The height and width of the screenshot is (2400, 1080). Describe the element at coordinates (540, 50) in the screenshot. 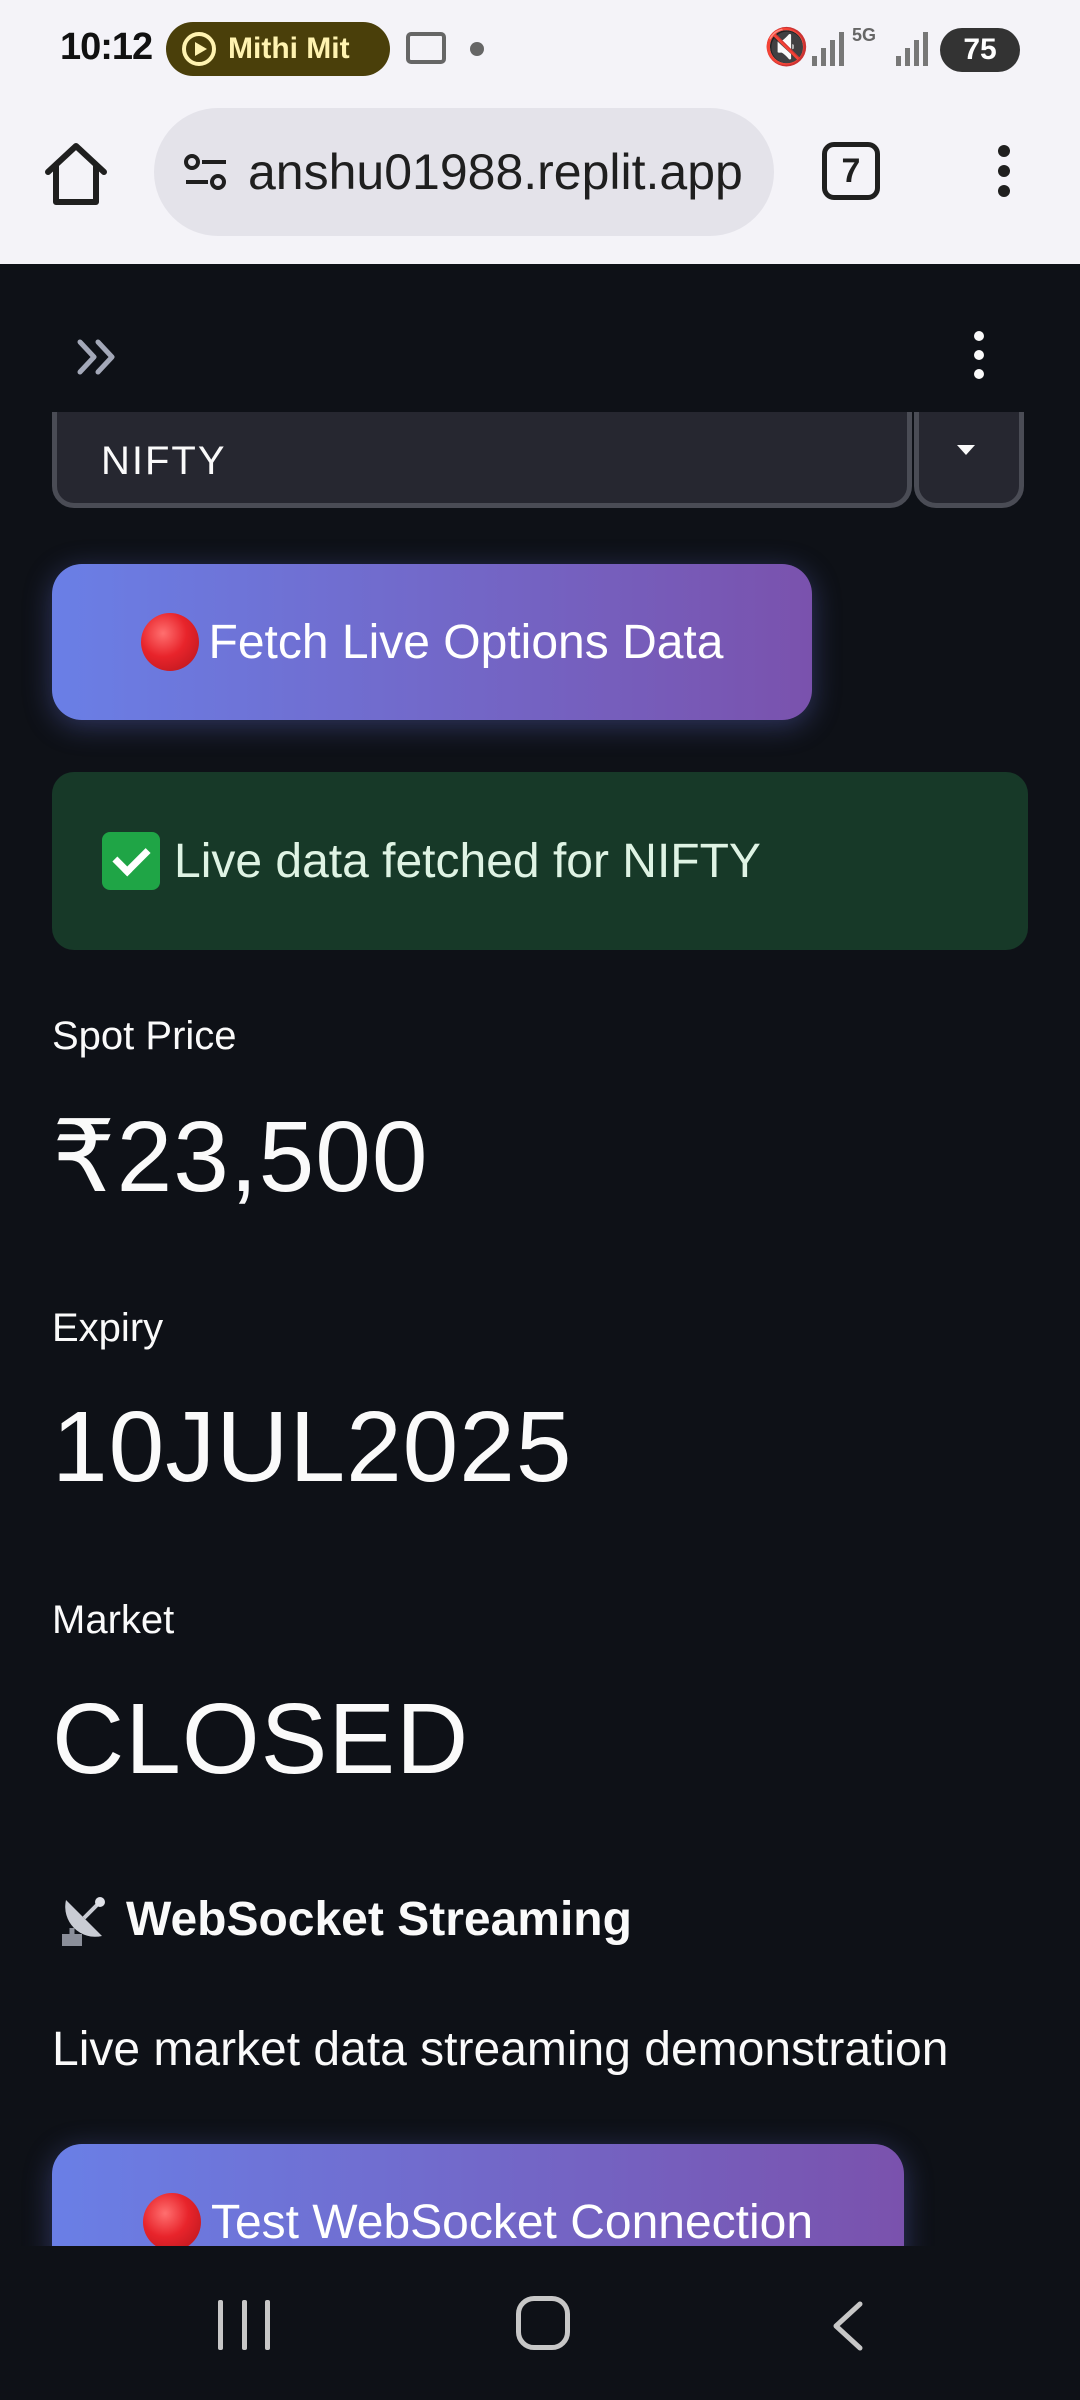

I see `status-bar: 10:12 Mithi Mit 🔇 5G 75` at that location.